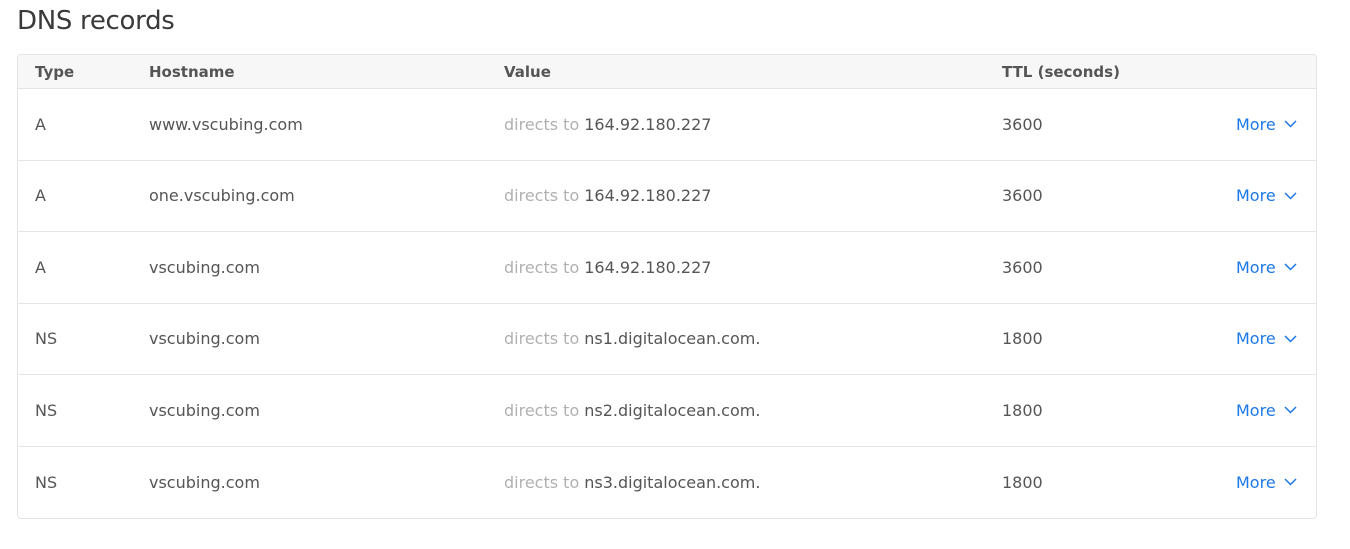 This screenshot has height=549, width=1350. What do you see at coordinates (672, 482) in the screenshot?
I see `record-value: ns3.digitalocean.com.` at bounding box center [672, 482].